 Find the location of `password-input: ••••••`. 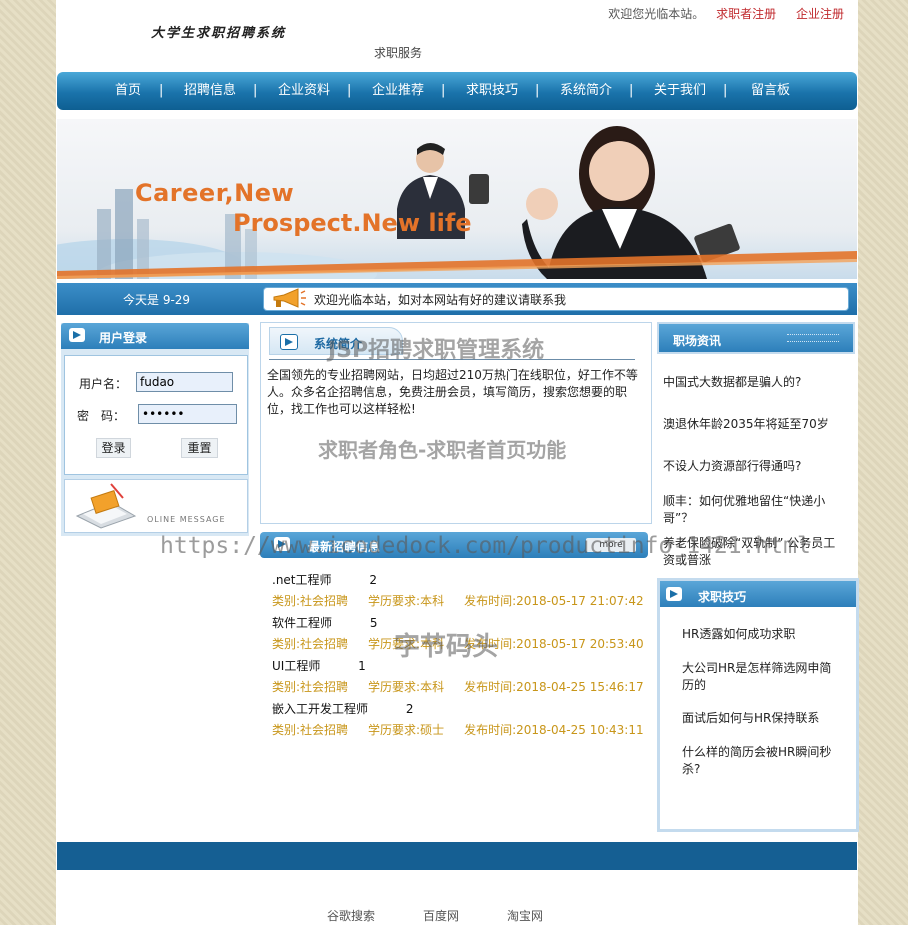

password-input: •••••• is located at coordinates (187, 414).